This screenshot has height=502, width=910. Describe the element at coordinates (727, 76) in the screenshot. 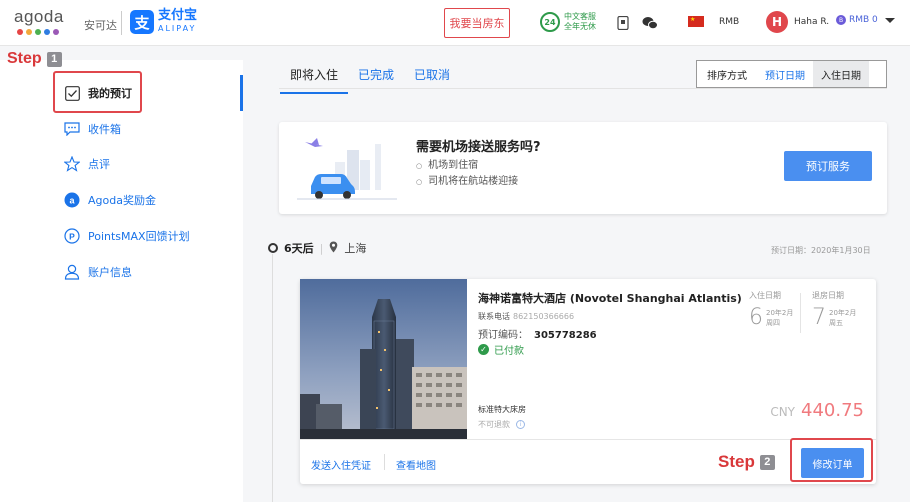

I see `sort-label: 排序方式` at that location.